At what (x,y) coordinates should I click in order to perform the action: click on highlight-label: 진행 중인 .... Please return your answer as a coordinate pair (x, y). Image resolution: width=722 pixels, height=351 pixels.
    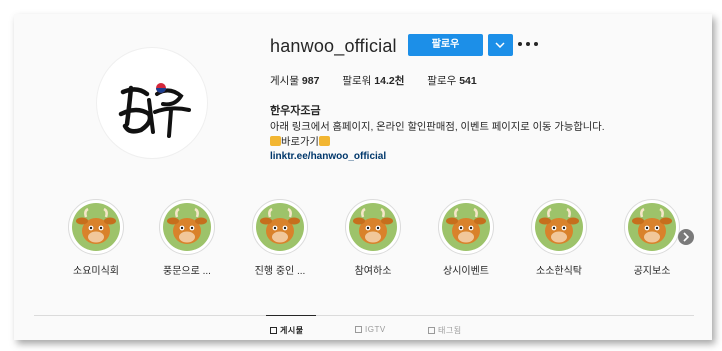
    Looking at the image, I should click on (280, 271).